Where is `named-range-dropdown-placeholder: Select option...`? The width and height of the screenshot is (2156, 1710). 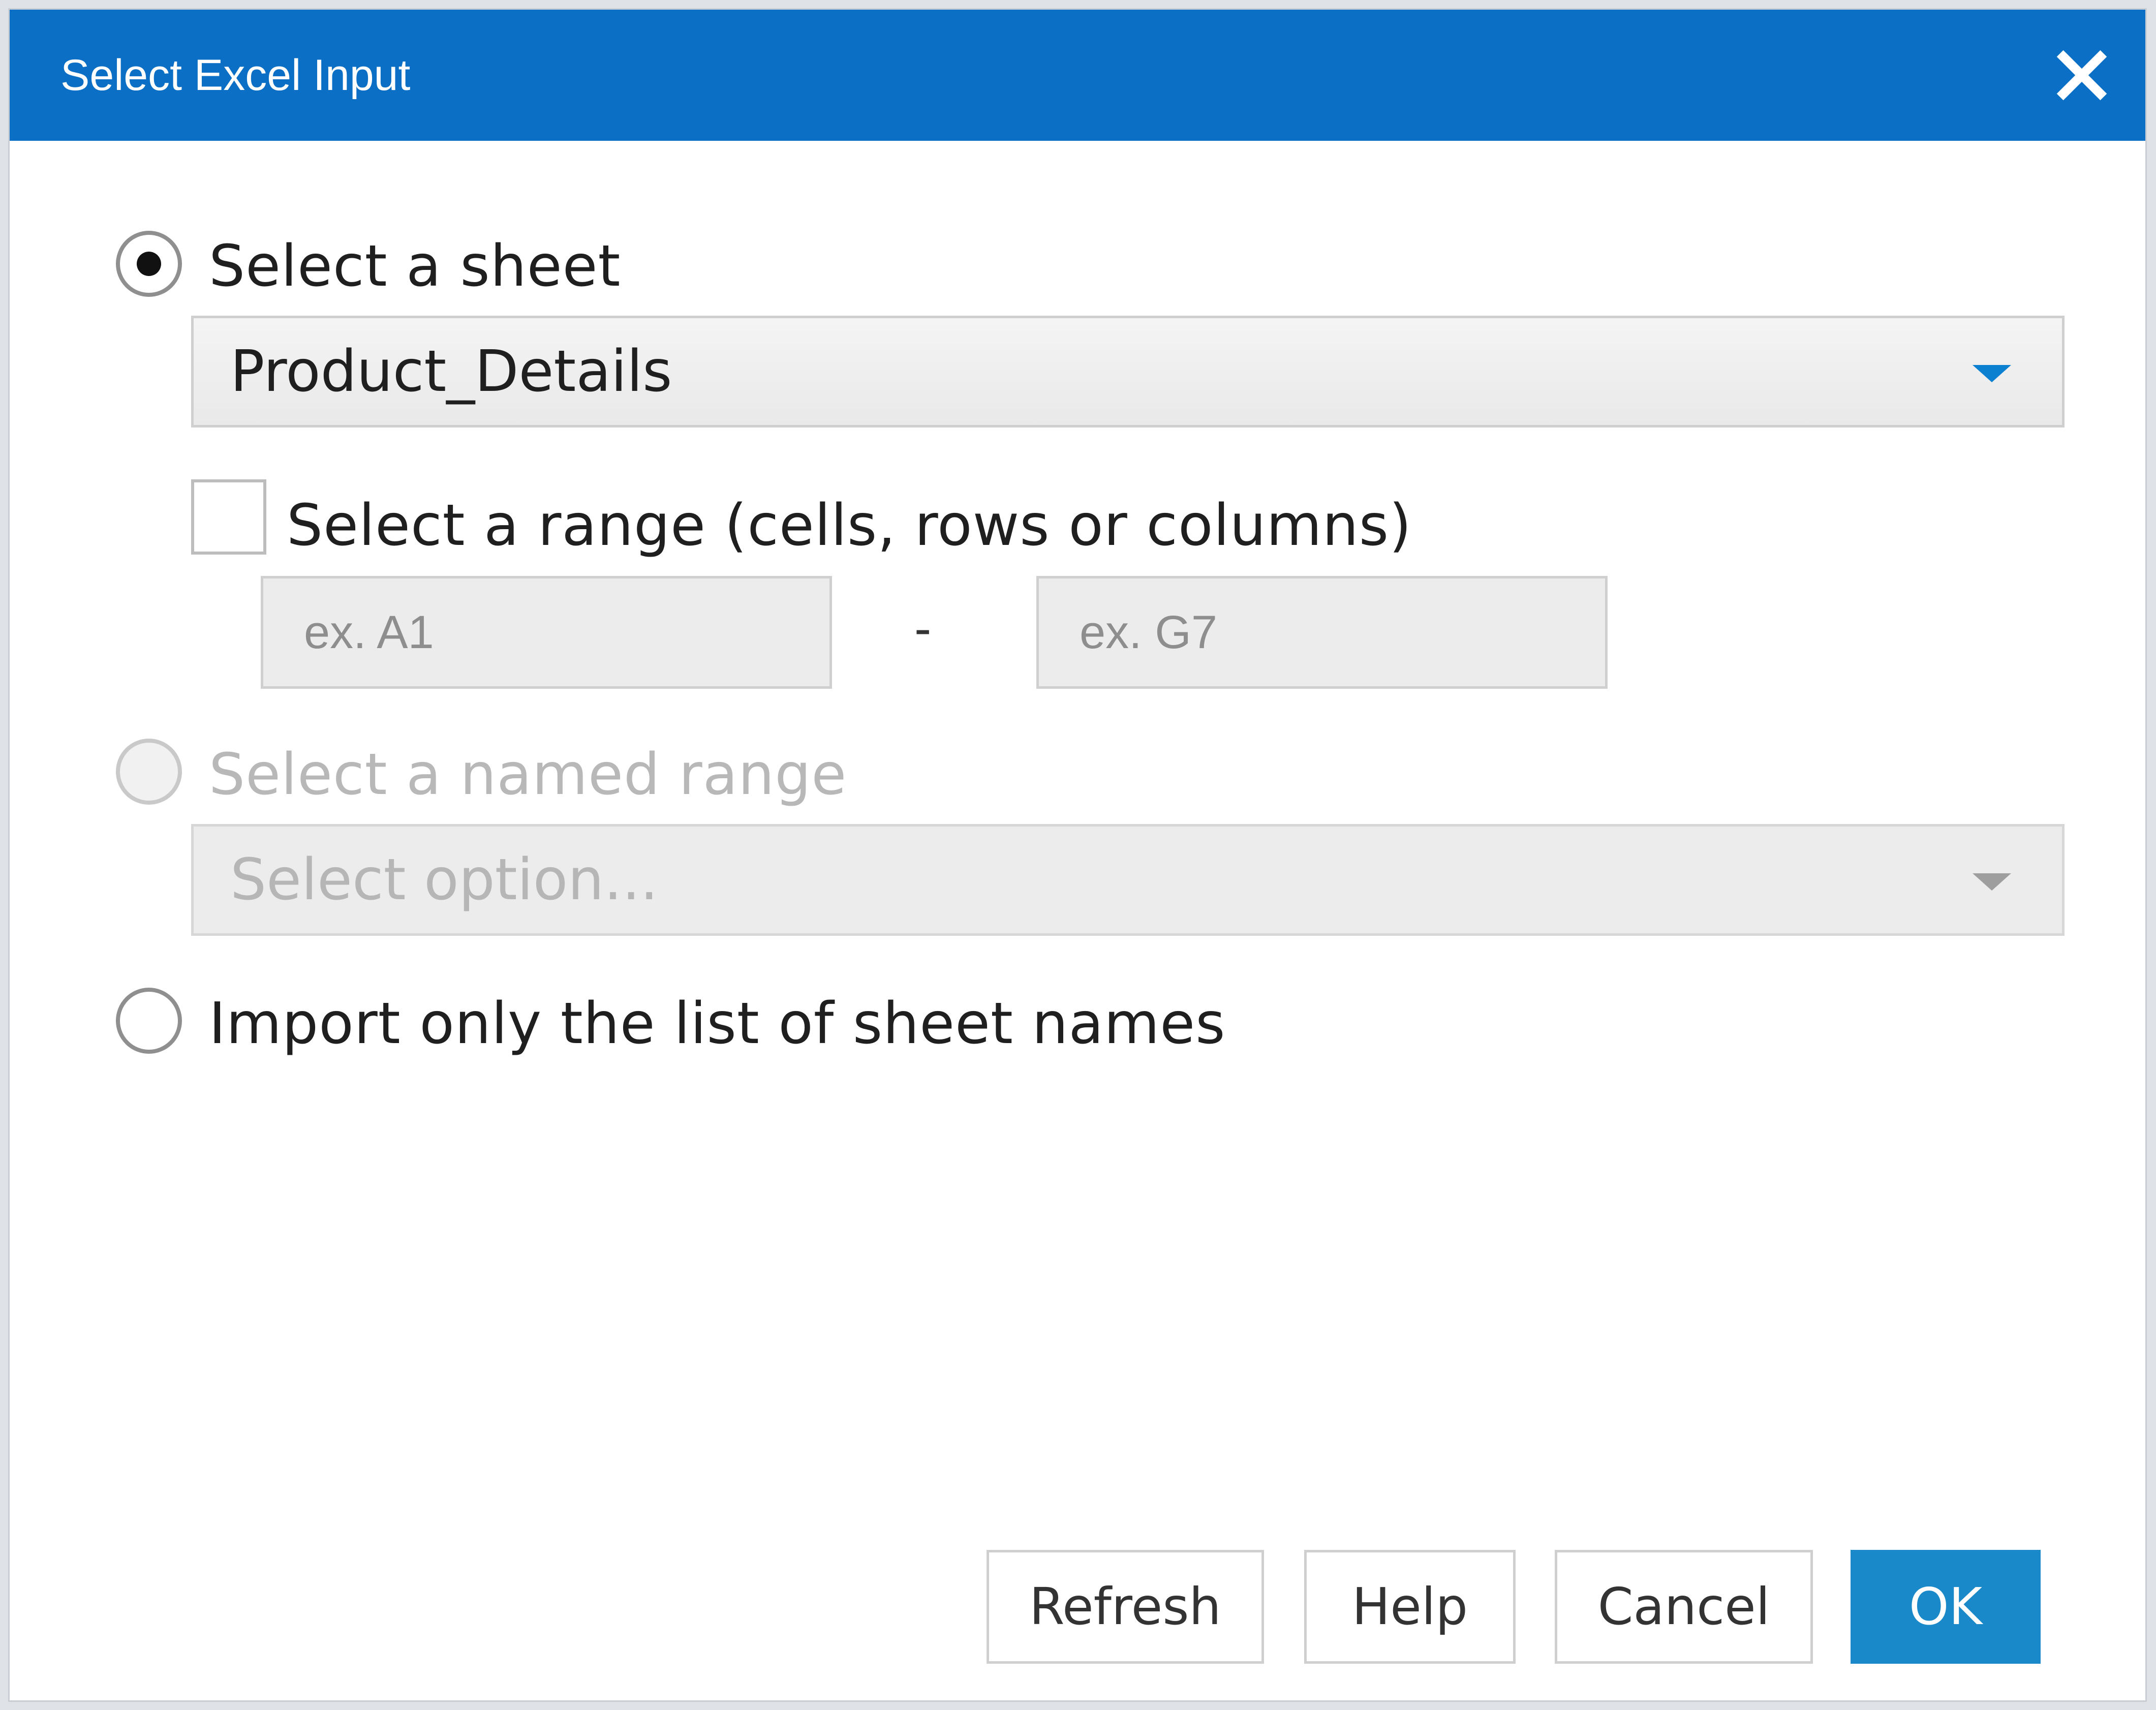 named-range-dropdown-placeholder: Select option... is located at coordinates (444, 880).